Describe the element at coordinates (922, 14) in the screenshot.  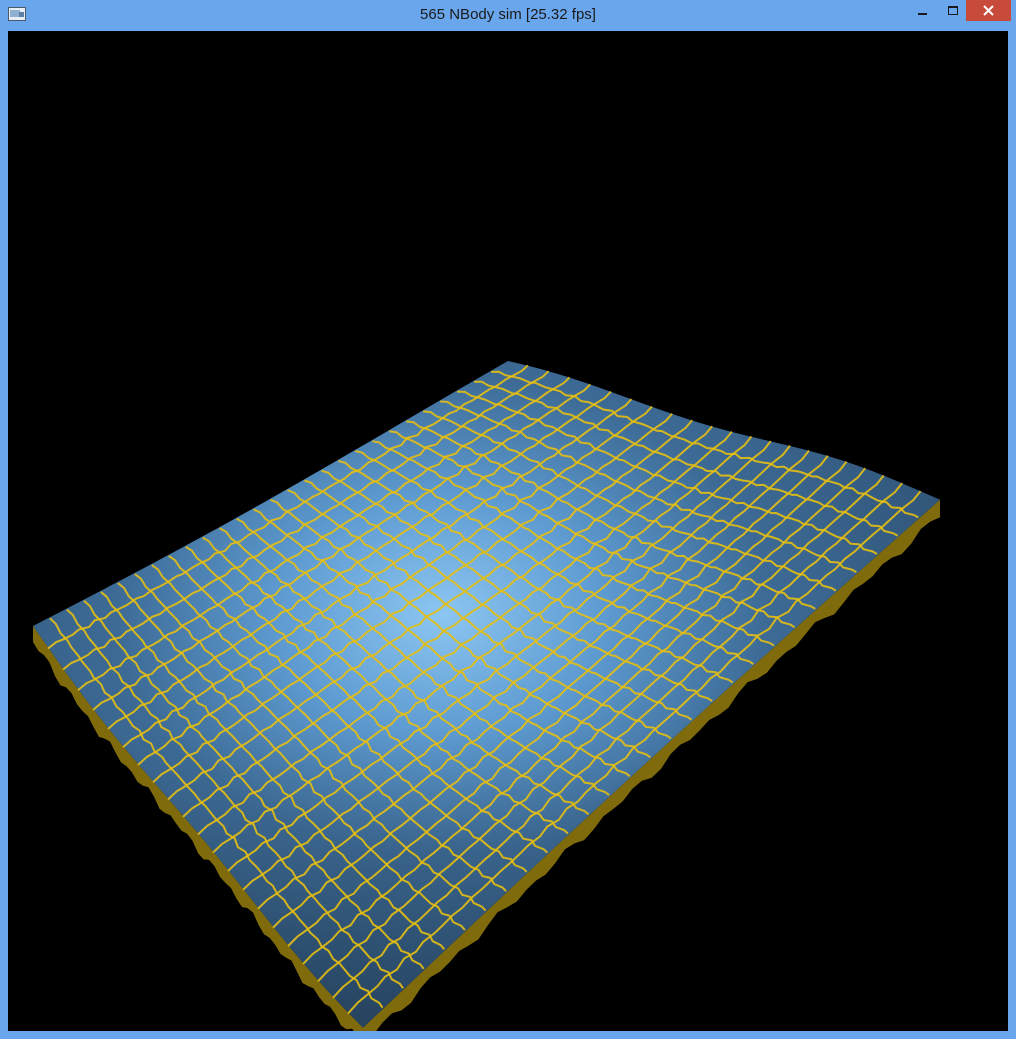
I see `minimize-icon` at that location.